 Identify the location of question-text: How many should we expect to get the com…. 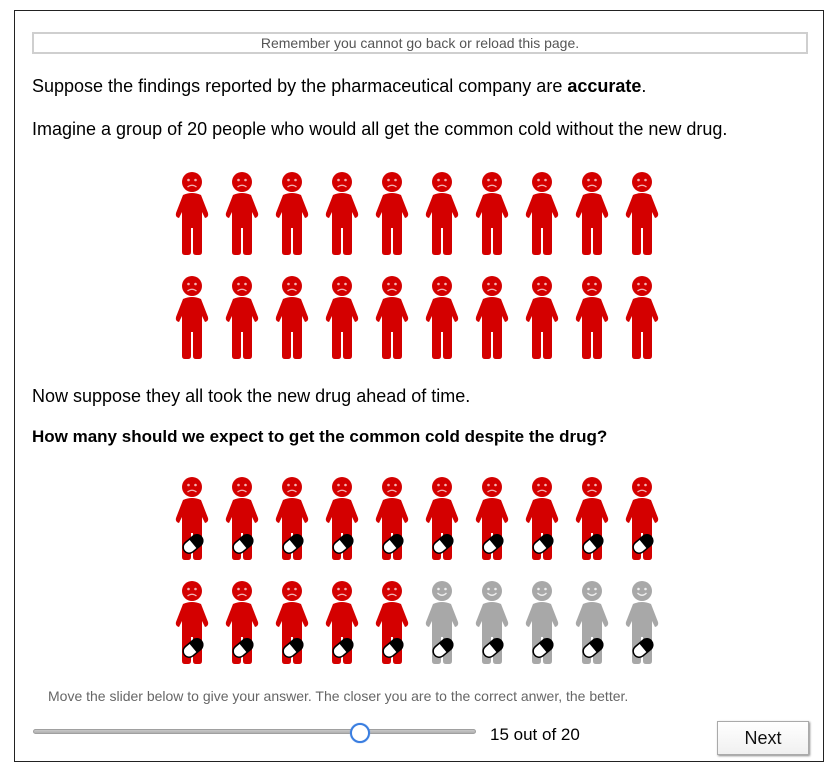
(320, 436).